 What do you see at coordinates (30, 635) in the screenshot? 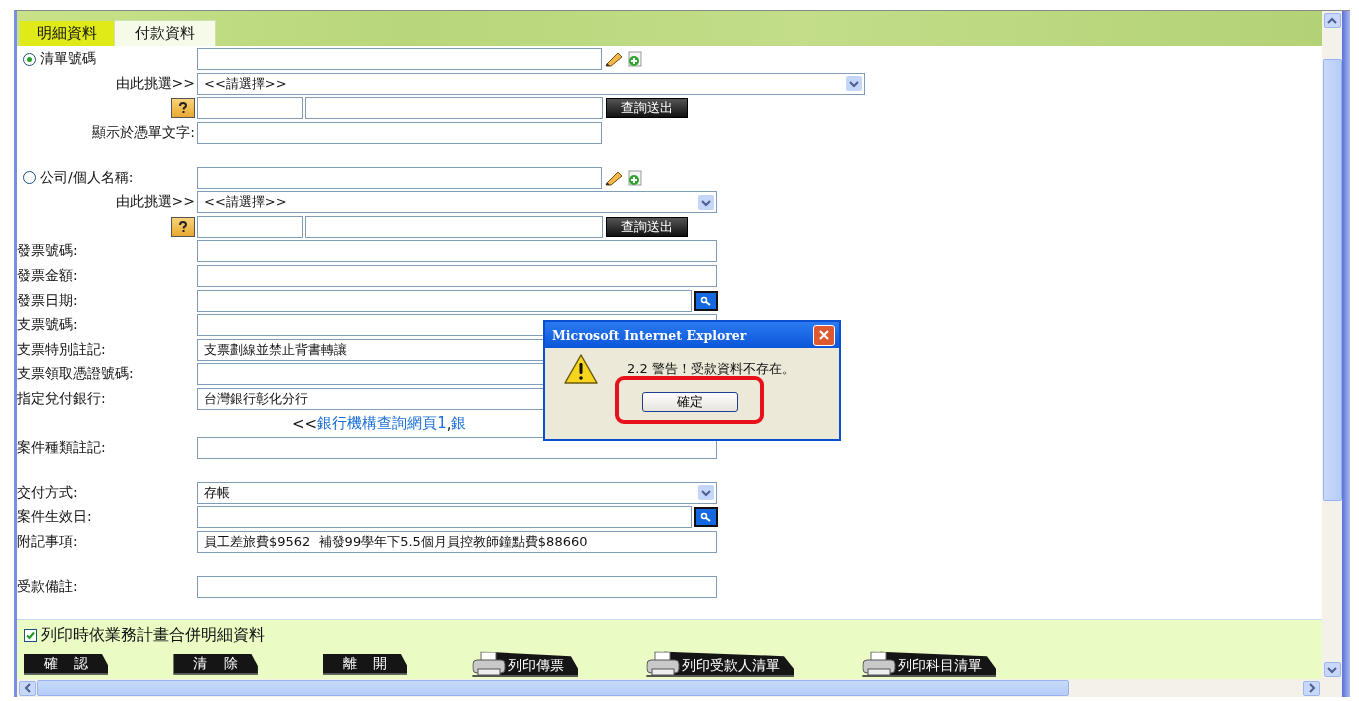
I see `checkbox` at bounding box center [30, 635].